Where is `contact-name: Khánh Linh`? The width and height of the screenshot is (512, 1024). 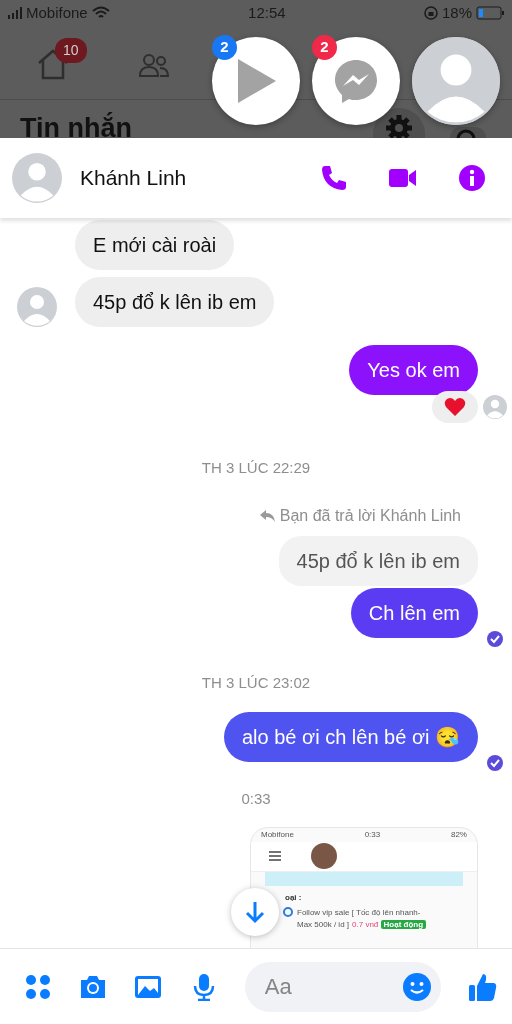 contact-name: Khánh Linh is located at coordinates (134, 178).